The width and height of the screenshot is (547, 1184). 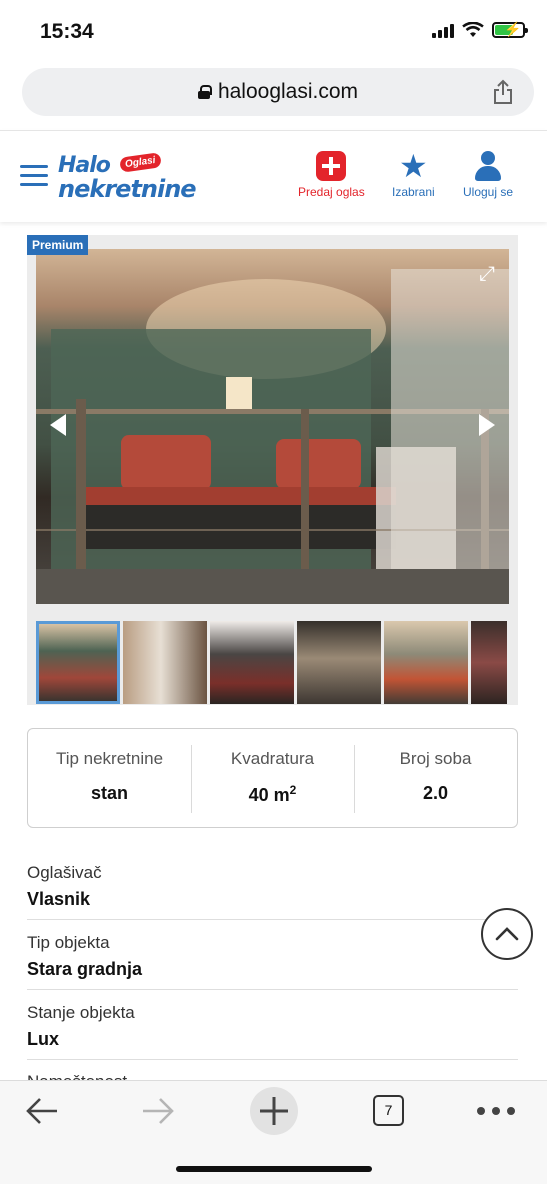 What do you see at coordinates (331, 192) in the screenshot?
I see `post-ad-label: Predaj oglas` at bounding box center [331, 192].